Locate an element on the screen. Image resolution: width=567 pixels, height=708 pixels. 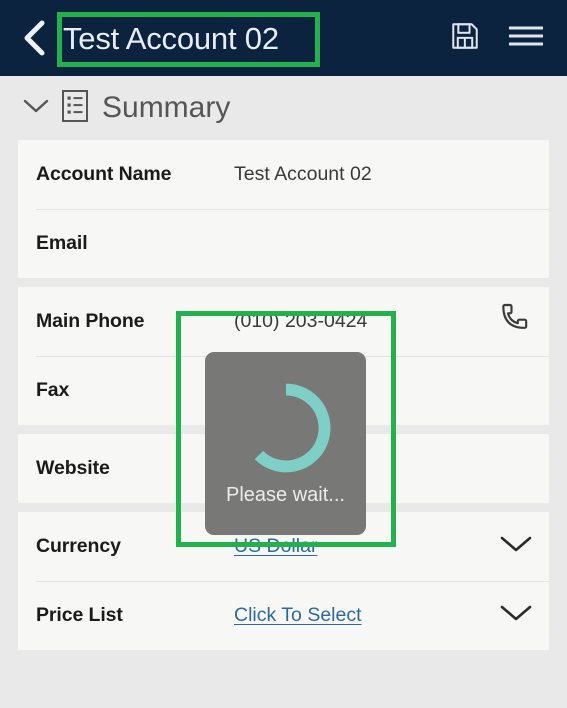
price-list-dropdown-button is located at coordinates (516, 615).